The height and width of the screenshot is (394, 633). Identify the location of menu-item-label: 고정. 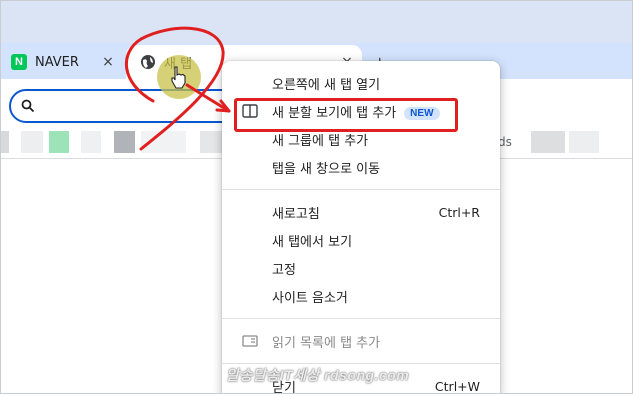
(284, 270).